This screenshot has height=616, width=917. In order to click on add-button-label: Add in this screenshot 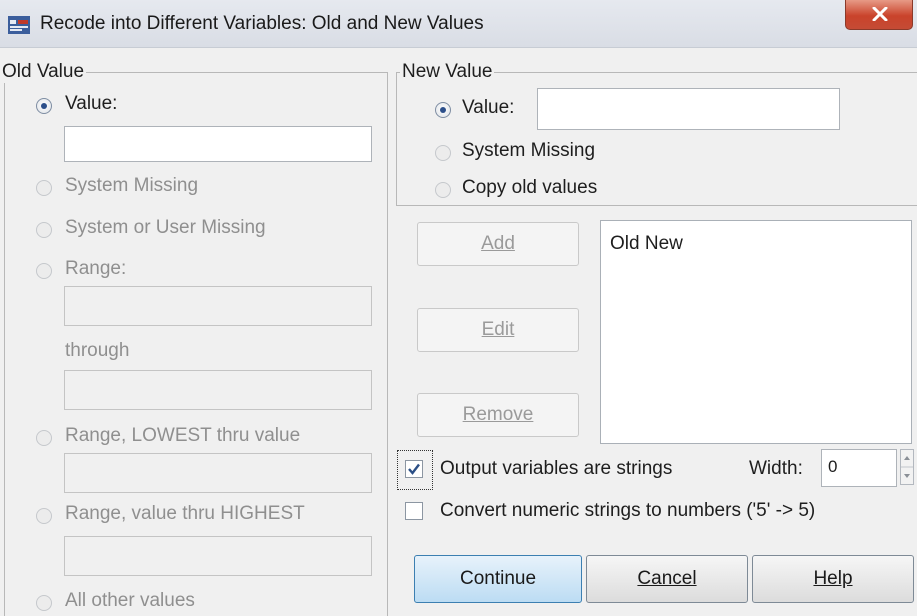, I will do `click(498, 243)`.